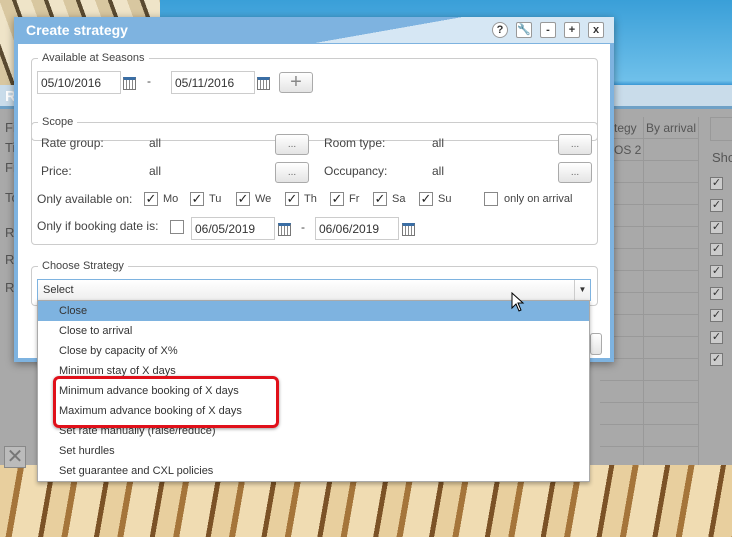 Image resolution: width=732 pixels, height=537 pixels. Describe the element at coordinates (83, 266) in the screenshot. I see `strategy-legend: Choose Strategy` at that location.